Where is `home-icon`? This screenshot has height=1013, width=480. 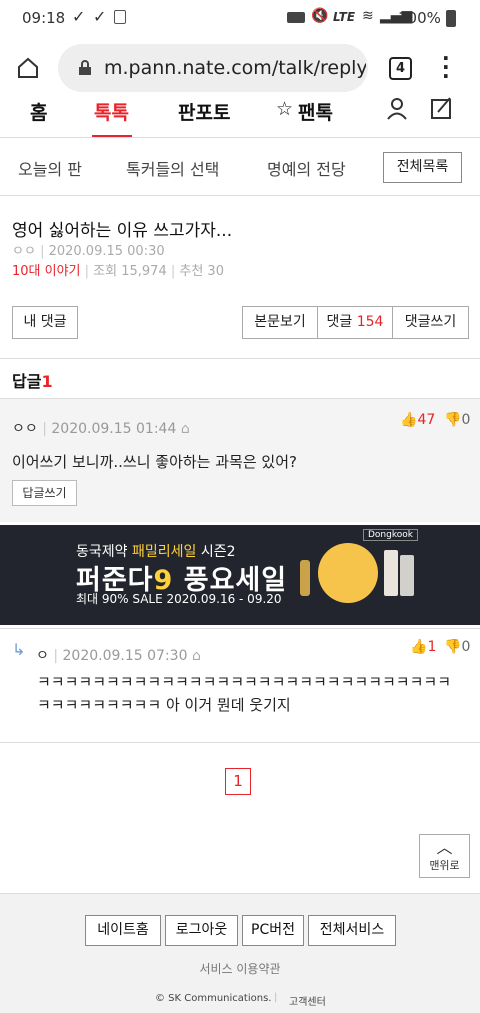
home-icon is located at coordinates (28, 68).